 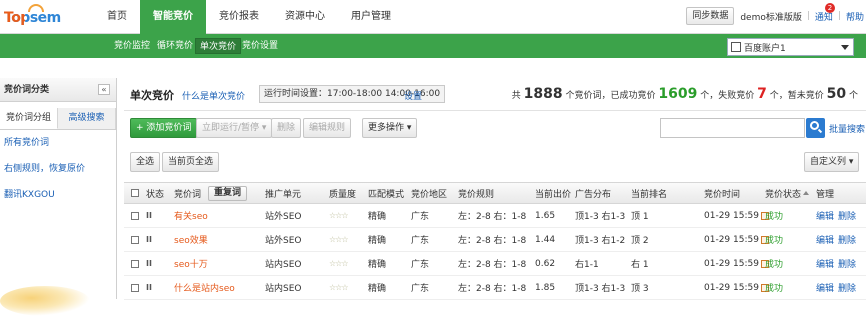 I want to click on tab-keyword-group: 竞价词分组, so click(x=29, y=118).